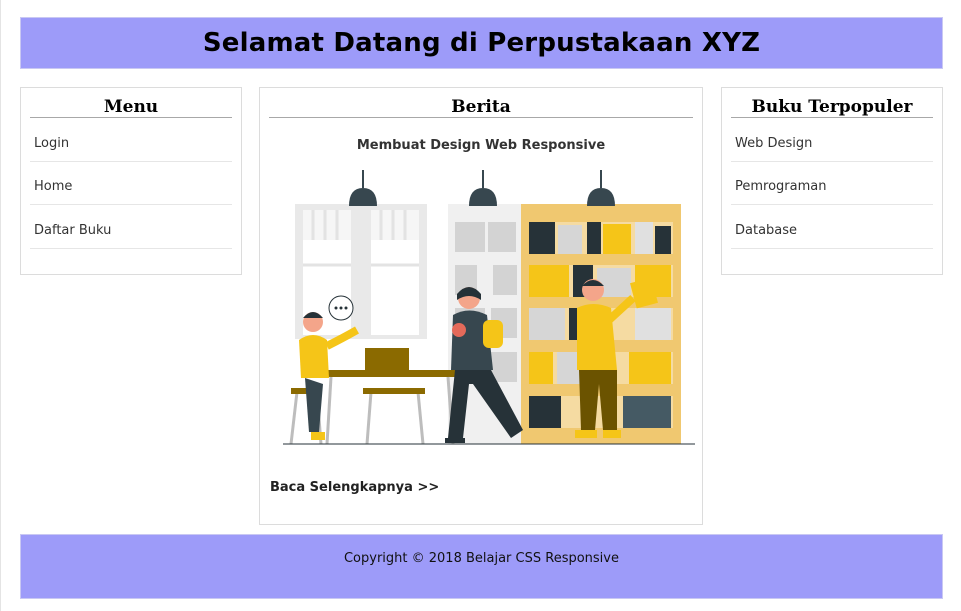  I want to click on article-title: Membuat Design Web Responsive, so click(481, 145).